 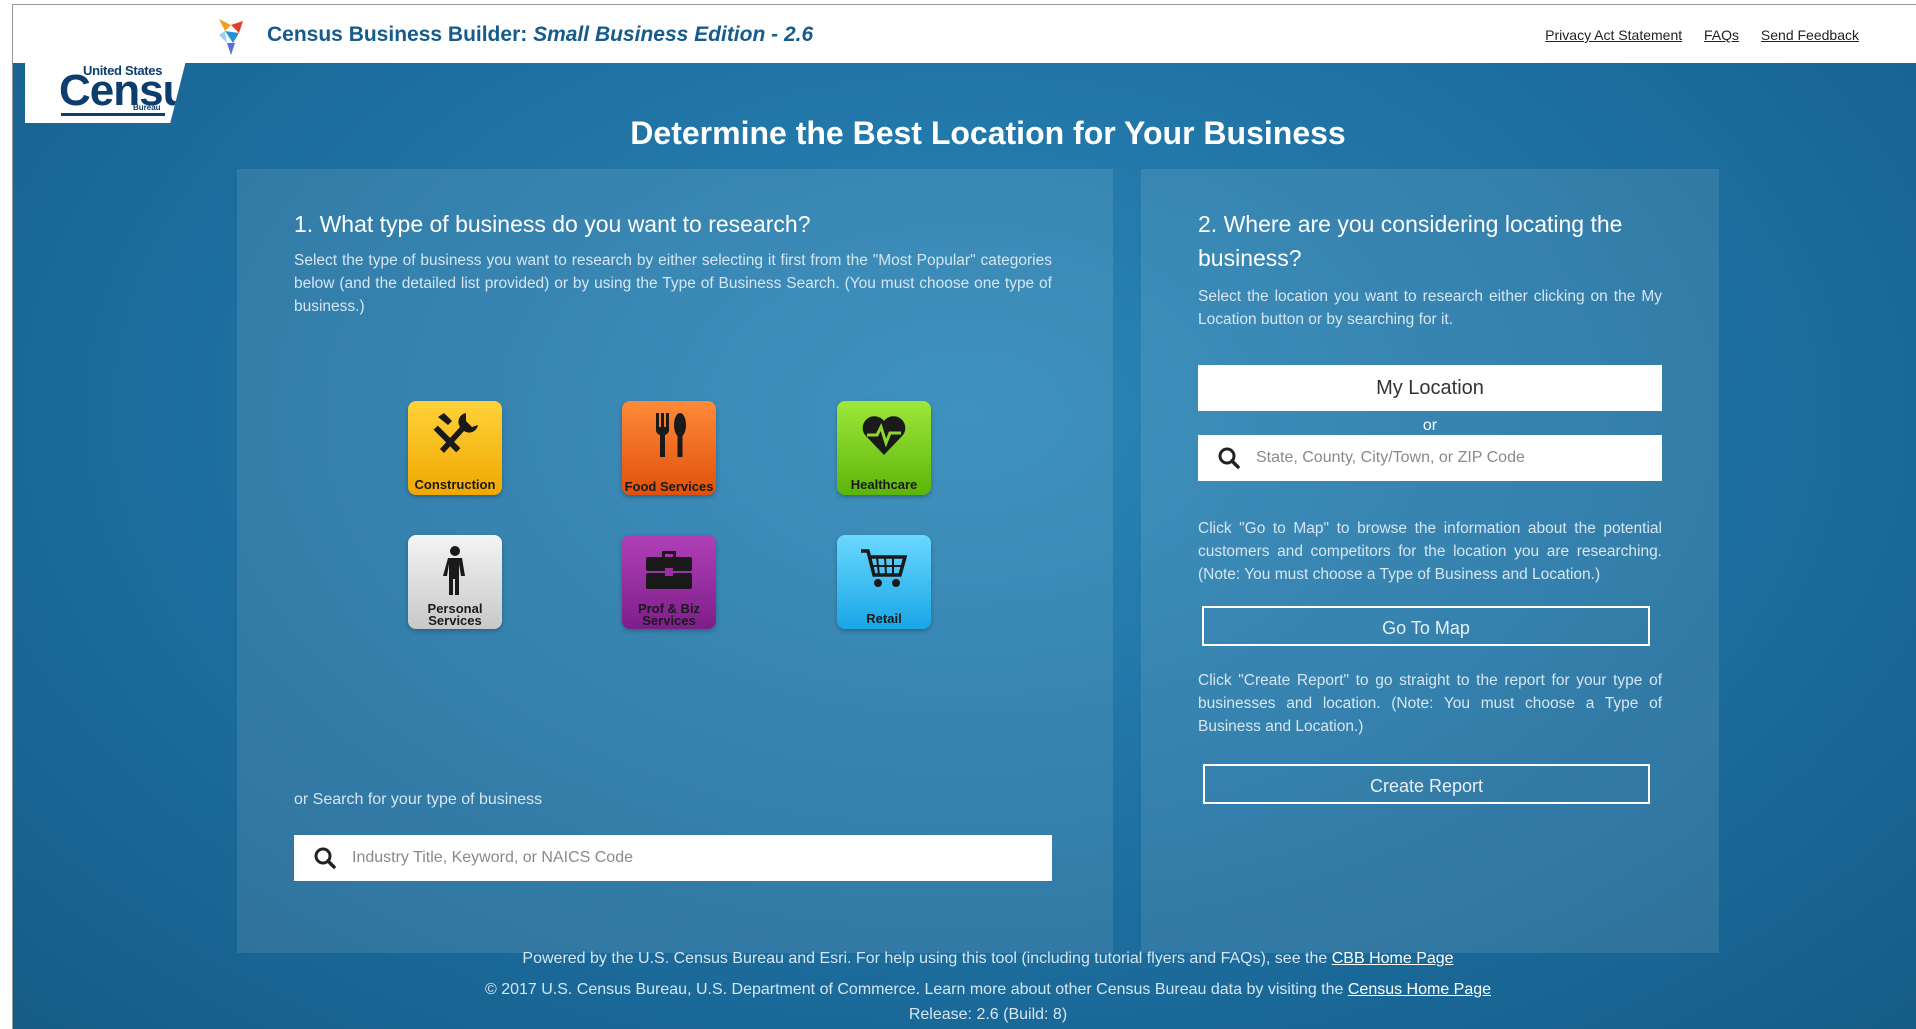 What do you see at coordinates (1810, 35) in the screenshot?
I see `send-feedback-link: Send Feedback` at bounding box center [1810, 35].